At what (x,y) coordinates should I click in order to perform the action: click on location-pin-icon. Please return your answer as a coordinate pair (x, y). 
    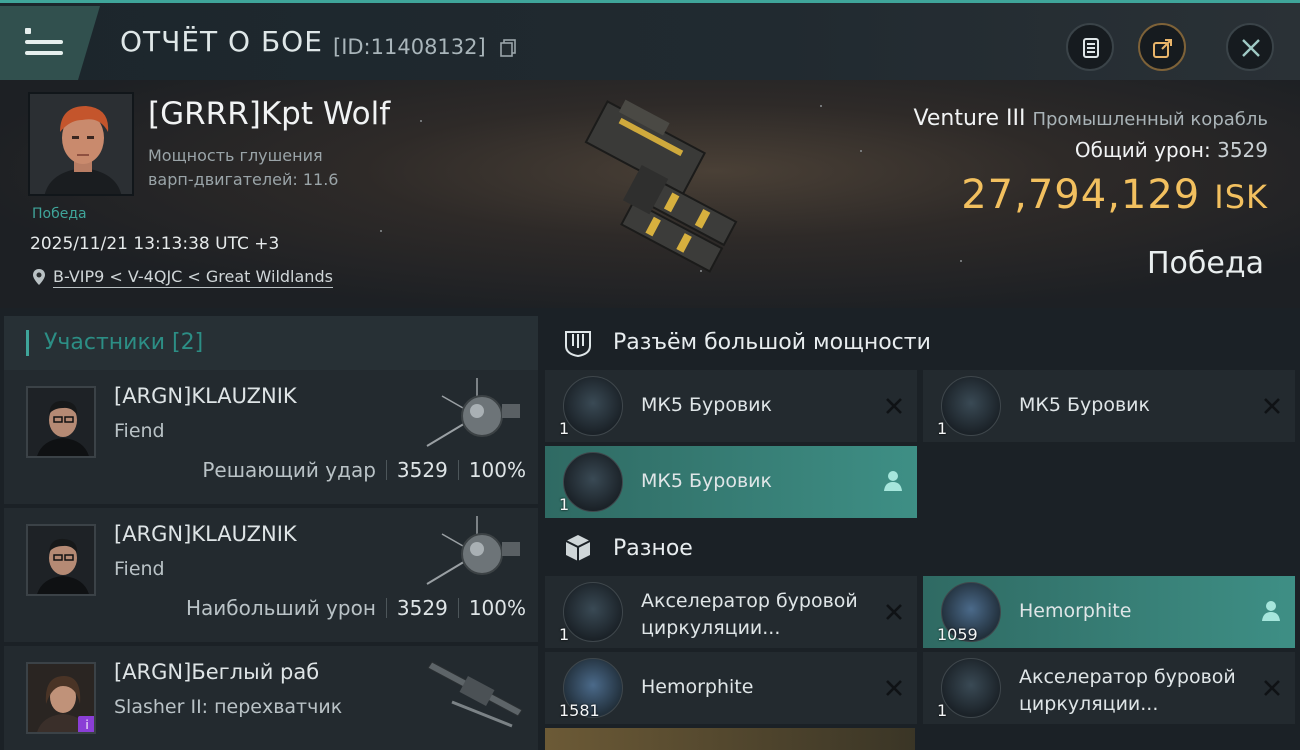
    Looking at the image, I should click on (39, 277).